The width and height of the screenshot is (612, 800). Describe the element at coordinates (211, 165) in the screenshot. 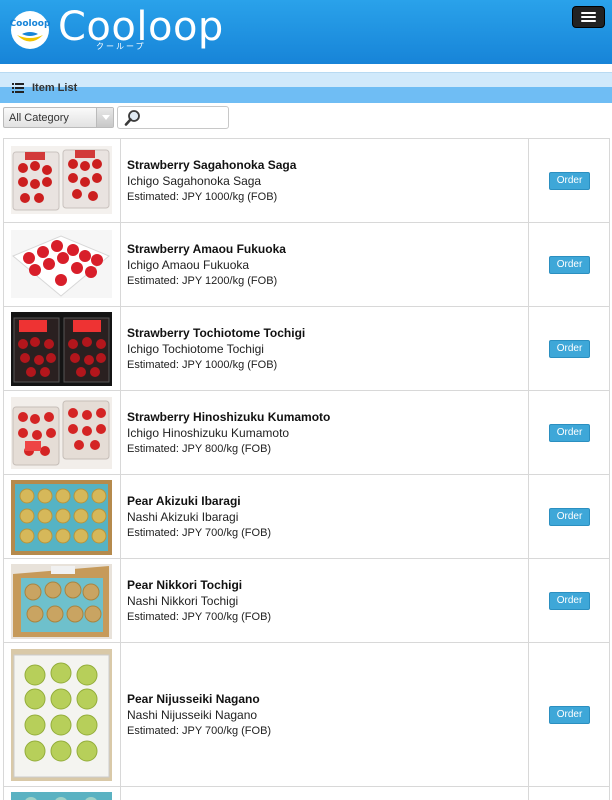

I see `item-name: Strawberry Sagahonoka Saga` at that location.